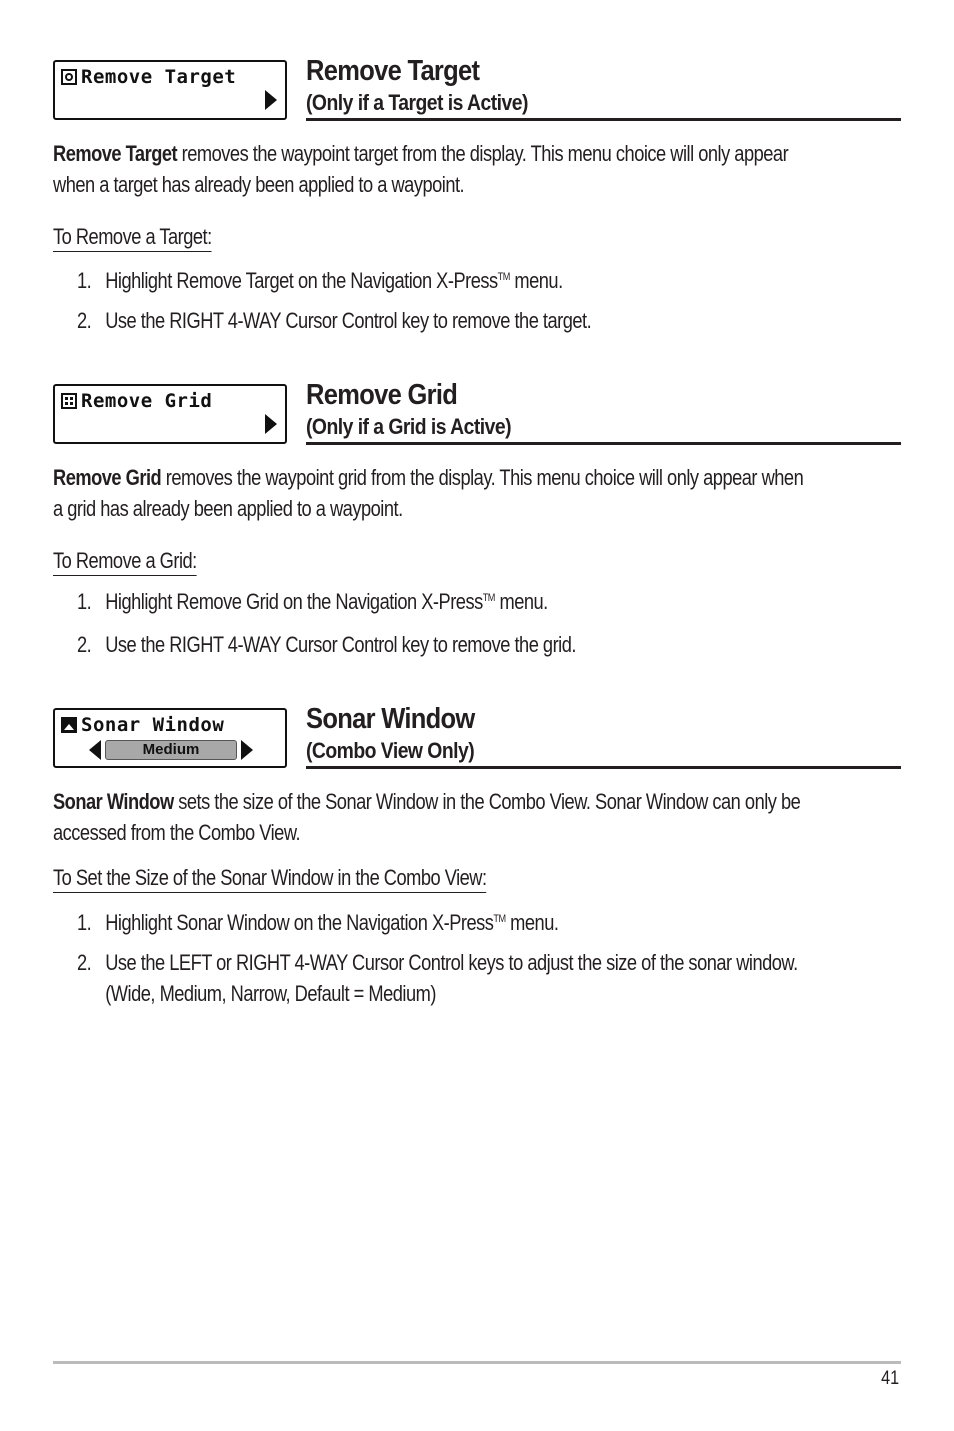 The width and height of the screenshot is (954, 1431). What do you see at coordinates (69, 401) in the screenshot?
I see `grid-icon` at bounding box center [69, 401].